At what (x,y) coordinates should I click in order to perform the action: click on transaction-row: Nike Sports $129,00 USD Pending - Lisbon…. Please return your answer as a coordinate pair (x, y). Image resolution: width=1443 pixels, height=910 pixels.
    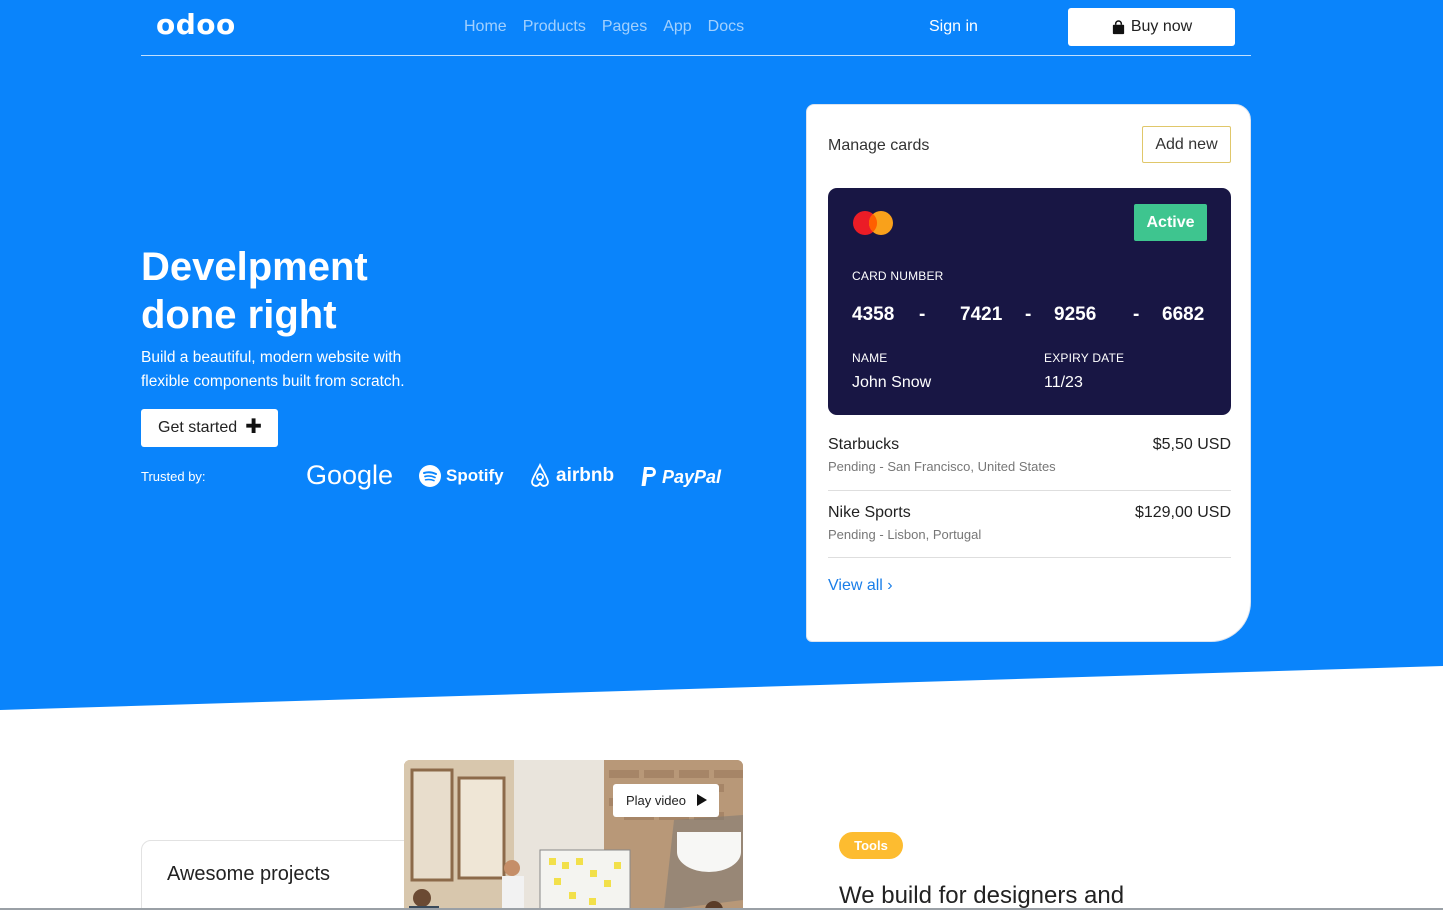
    Looking at the image, I should click on (1029, 526).